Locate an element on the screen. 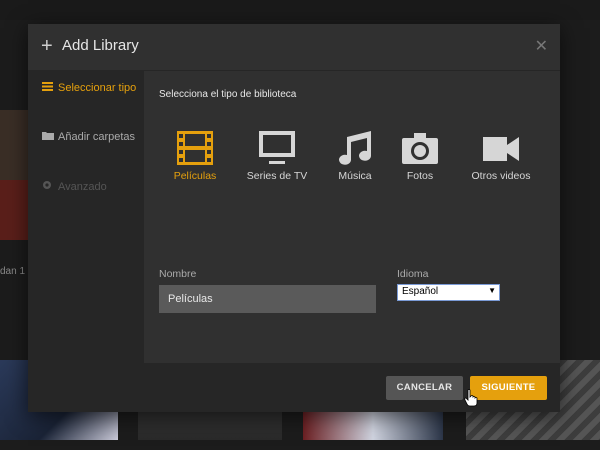  film-icon is located at coordinates (195, 148).